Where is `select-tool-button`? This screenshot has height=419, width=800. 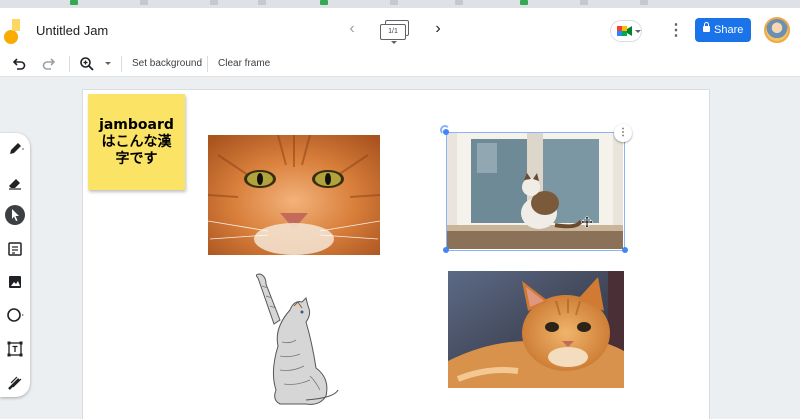 select-tool-button is located at coordinates (15, 215).